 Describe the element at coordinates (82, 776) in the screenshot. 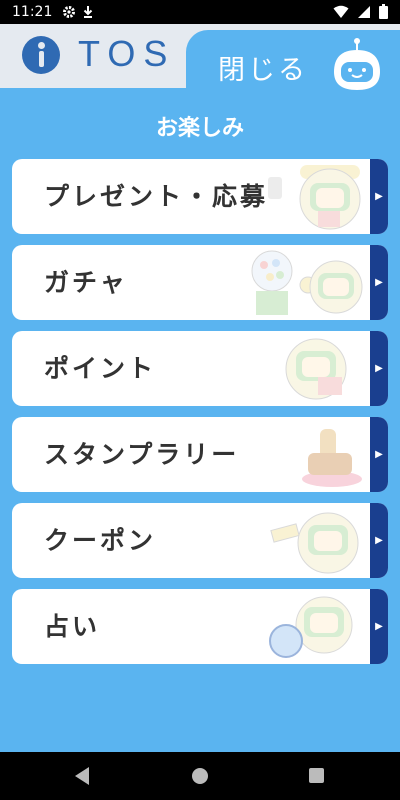

I see `back-icon` at that location.